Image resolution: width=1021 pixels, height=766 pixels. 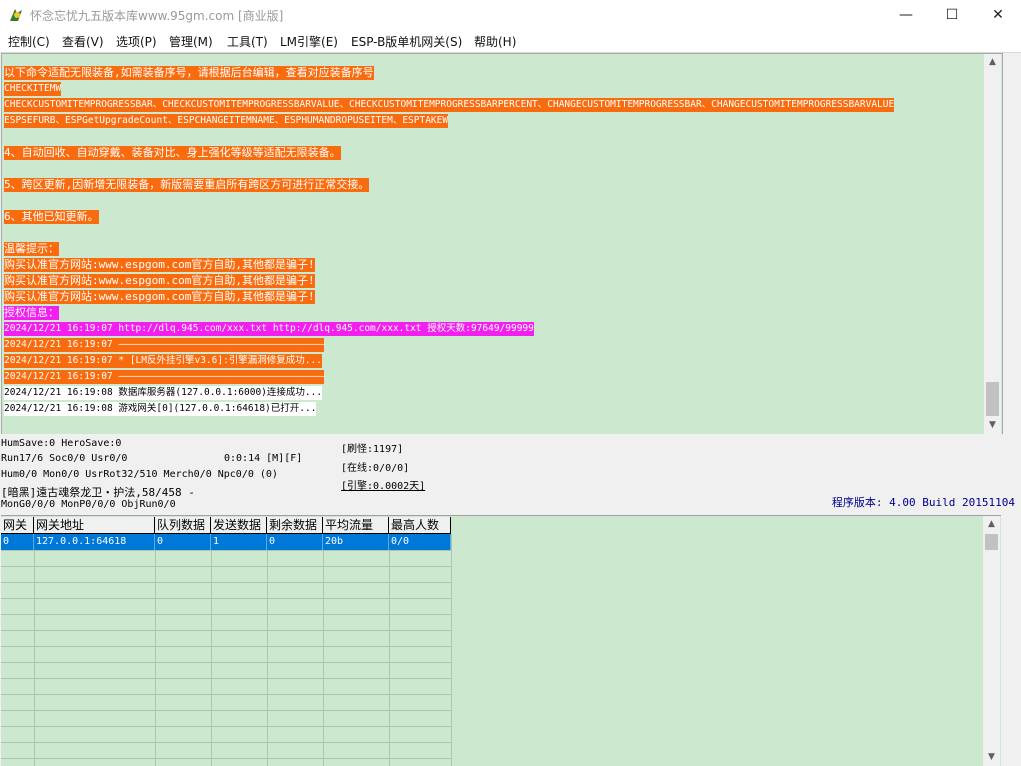 What do you see at coordinates (991, 542) in the screenshot?
I see `table-scroll-thumb` at bounding box center [991, 542].